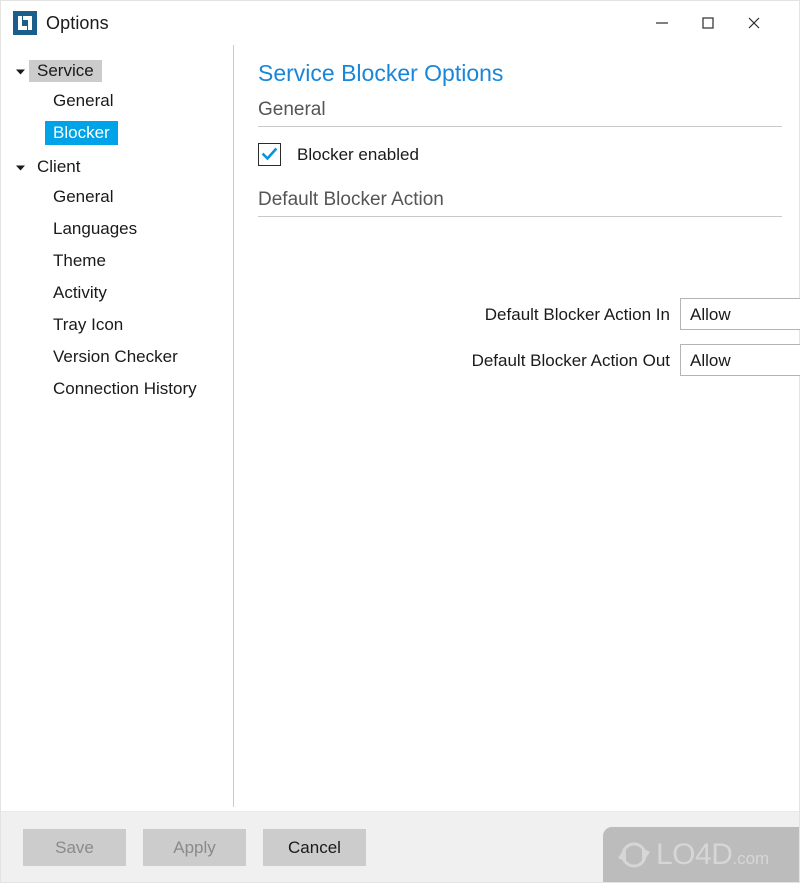 This screenshot has height=883, width=800. Describe the element at coordinates (456, 314) in the screenshot. I see `field-label-wrap: Default Blocker Action In` at that location.